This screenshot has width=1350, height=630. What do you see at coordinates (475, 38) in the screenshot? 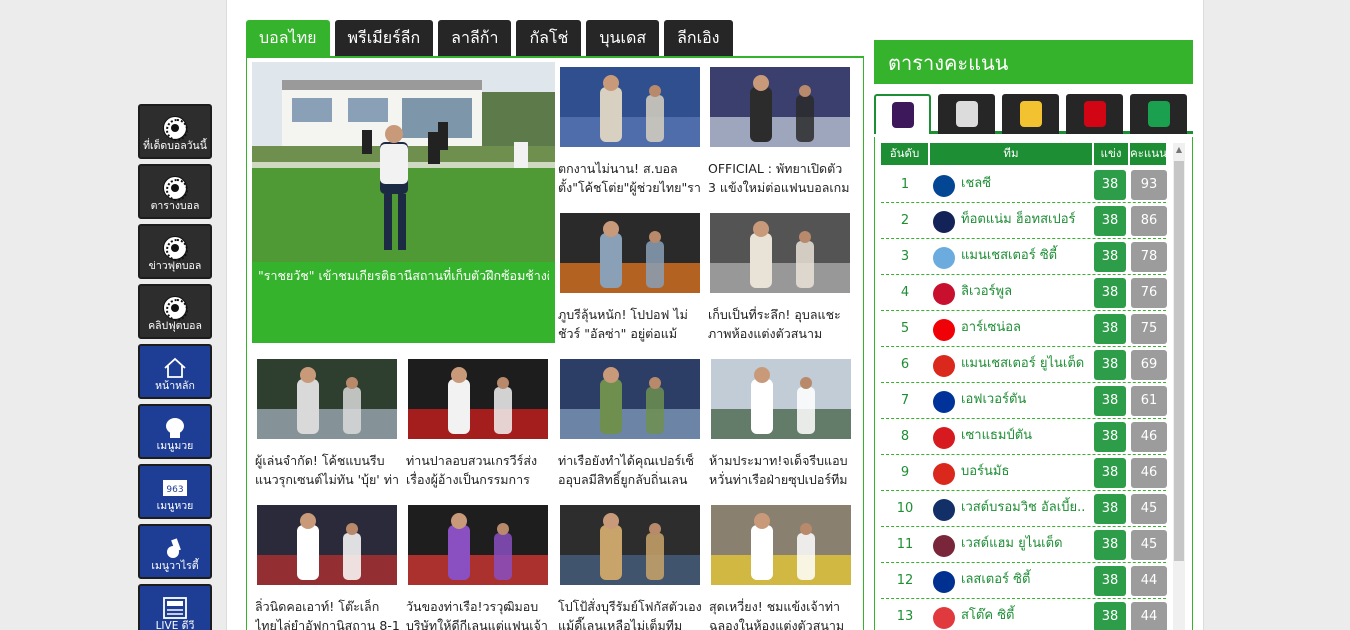
I see `tab-2: ลาลีก้า` at bounding box center [475, 38].